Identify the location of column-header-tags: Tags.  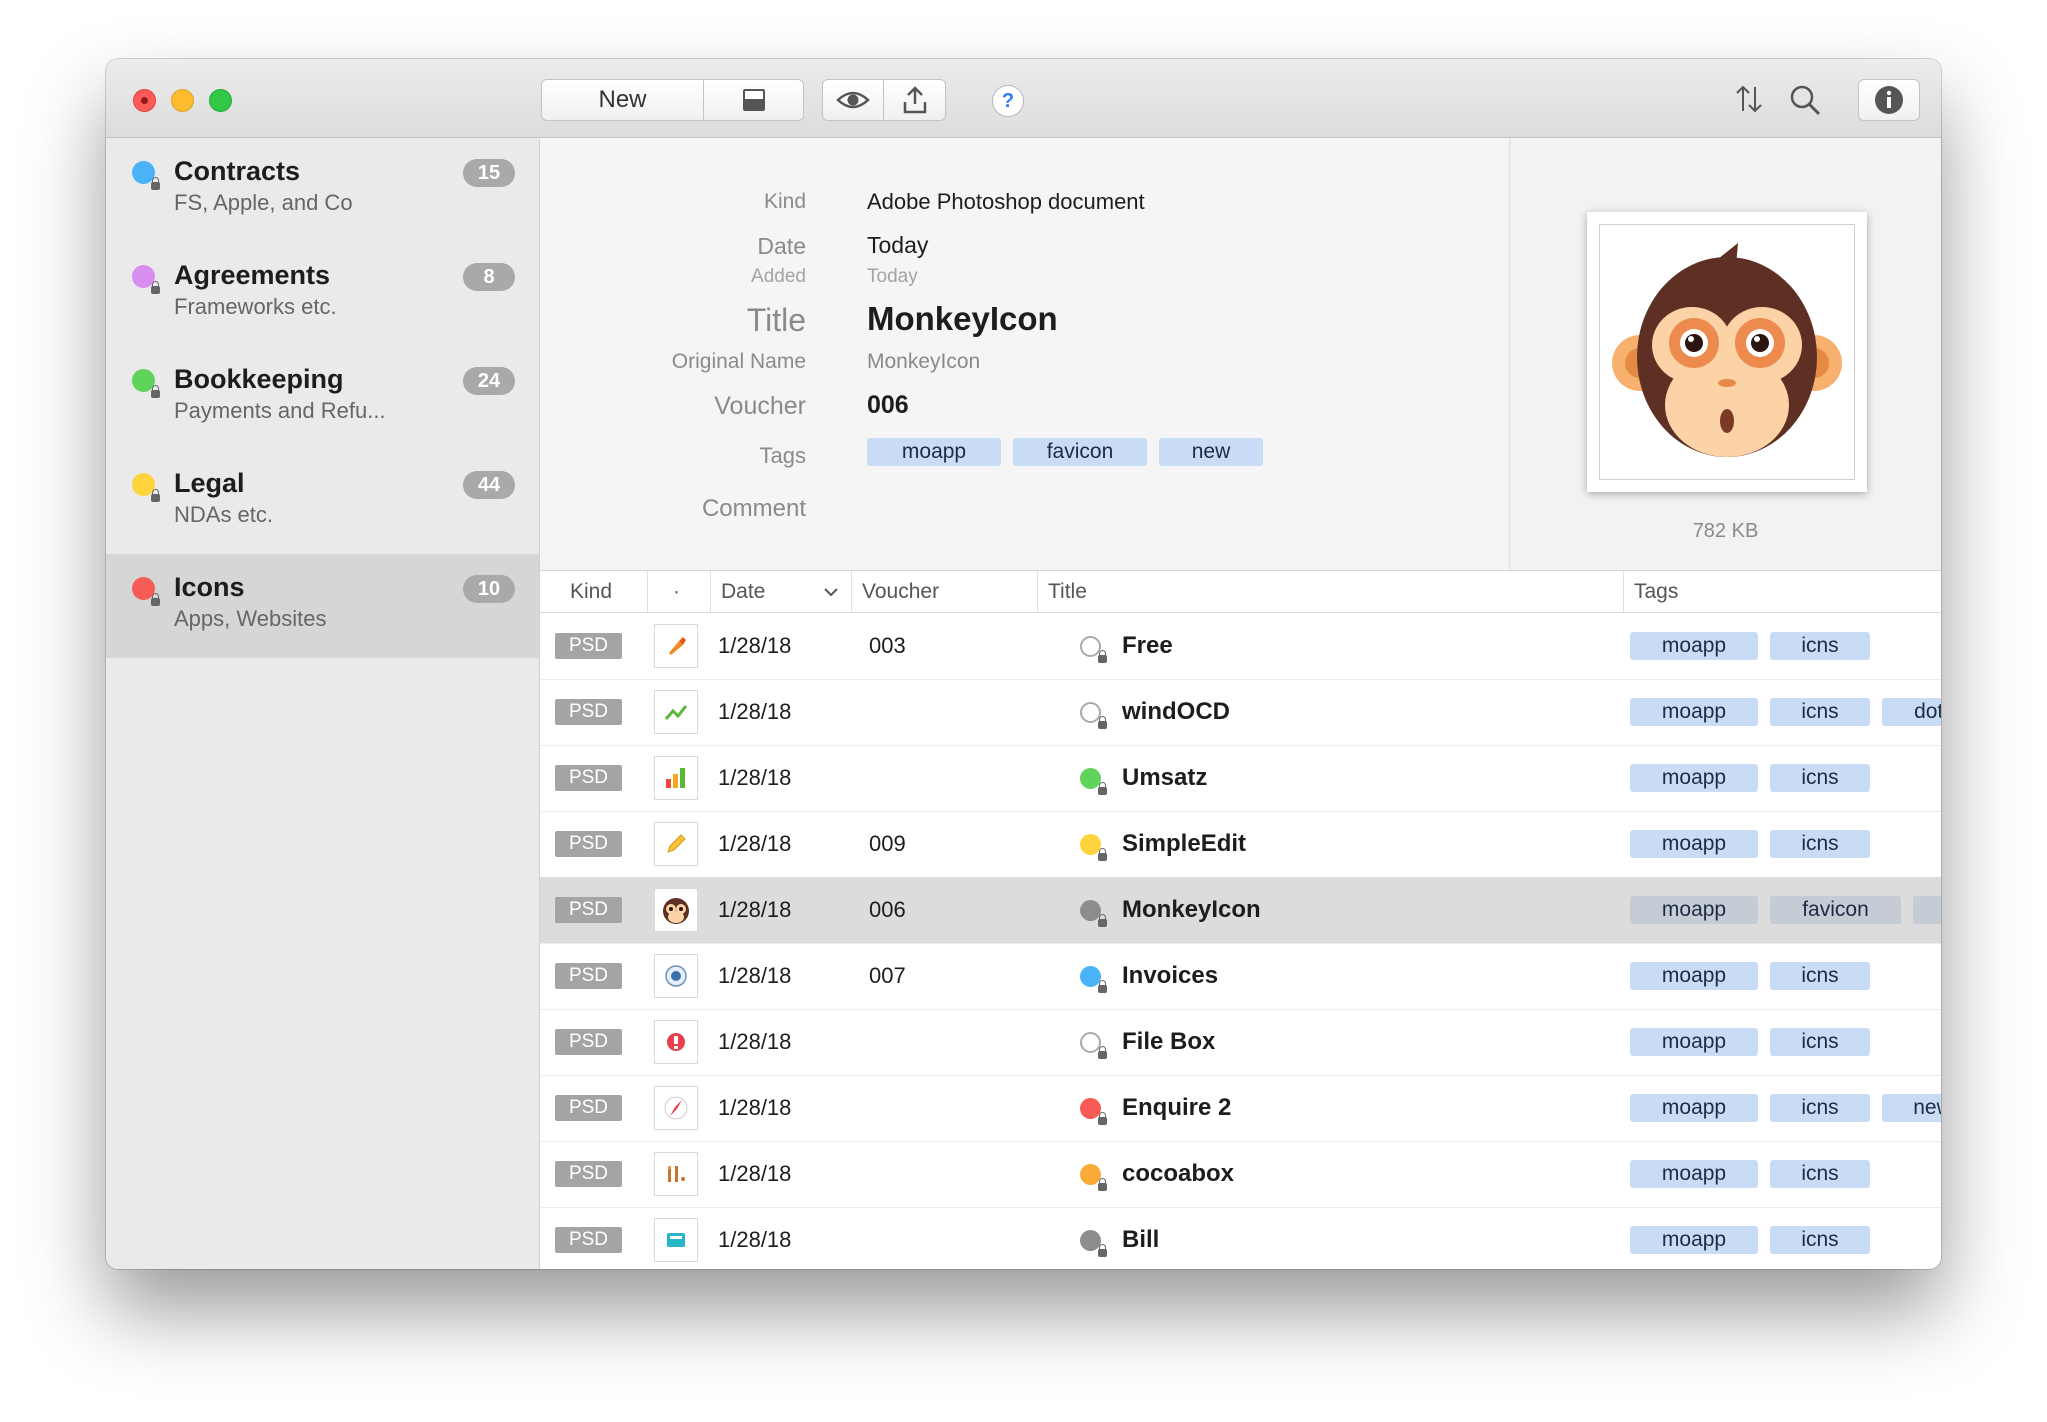
(1782, 591).